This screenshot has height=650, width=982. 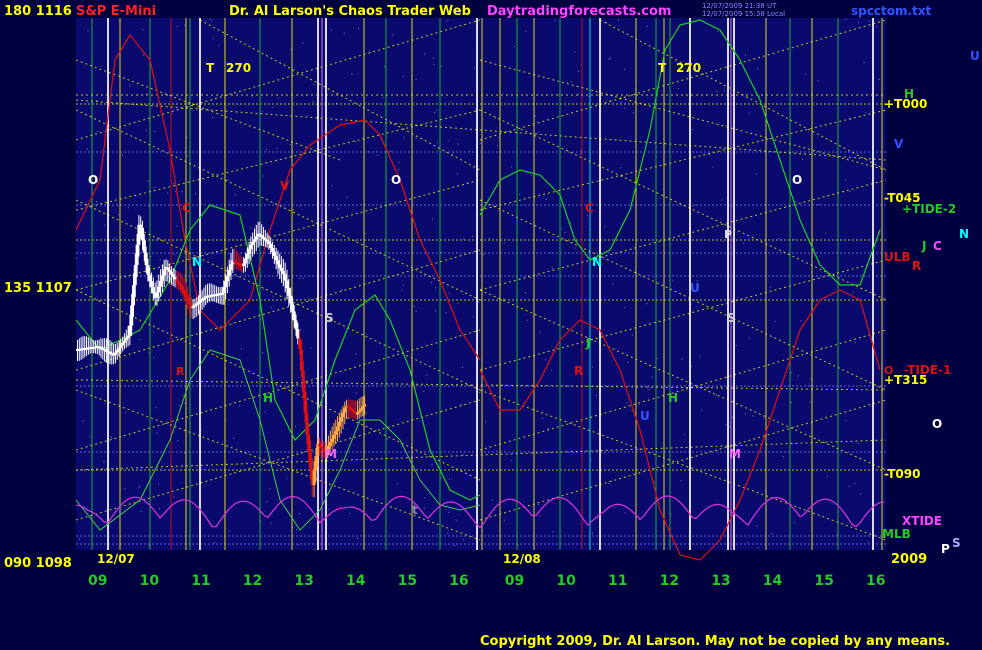 I want to click on timestamp-local: 12/07/2009 15:38 Local, so click(x=743, y=14).